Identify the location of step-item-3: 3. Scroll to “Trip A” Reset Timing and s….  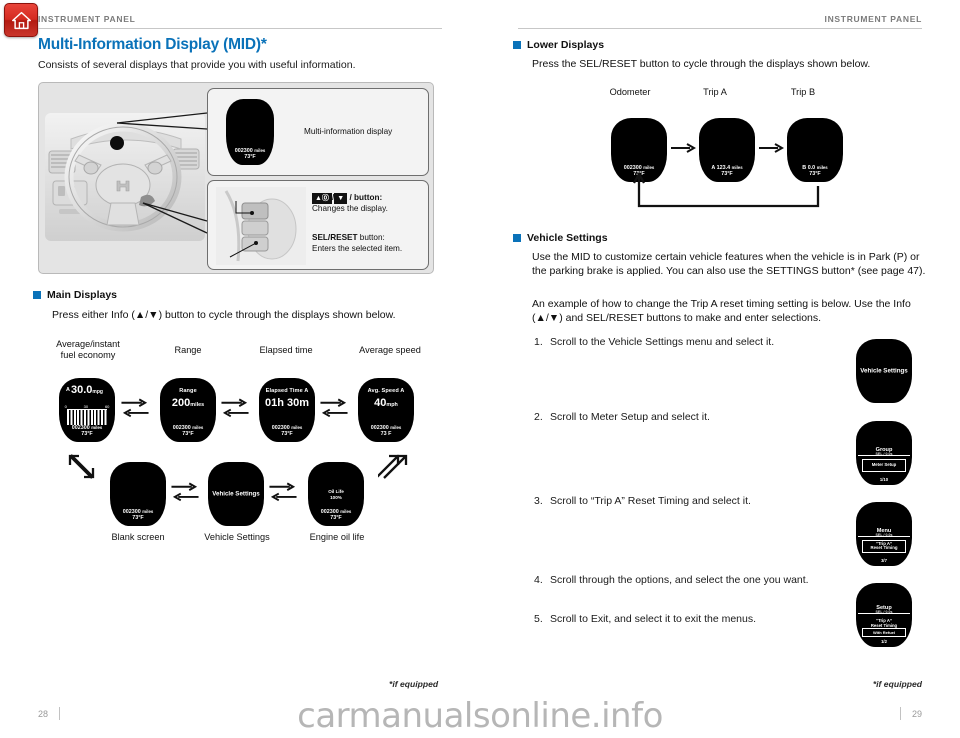
(642, 501).